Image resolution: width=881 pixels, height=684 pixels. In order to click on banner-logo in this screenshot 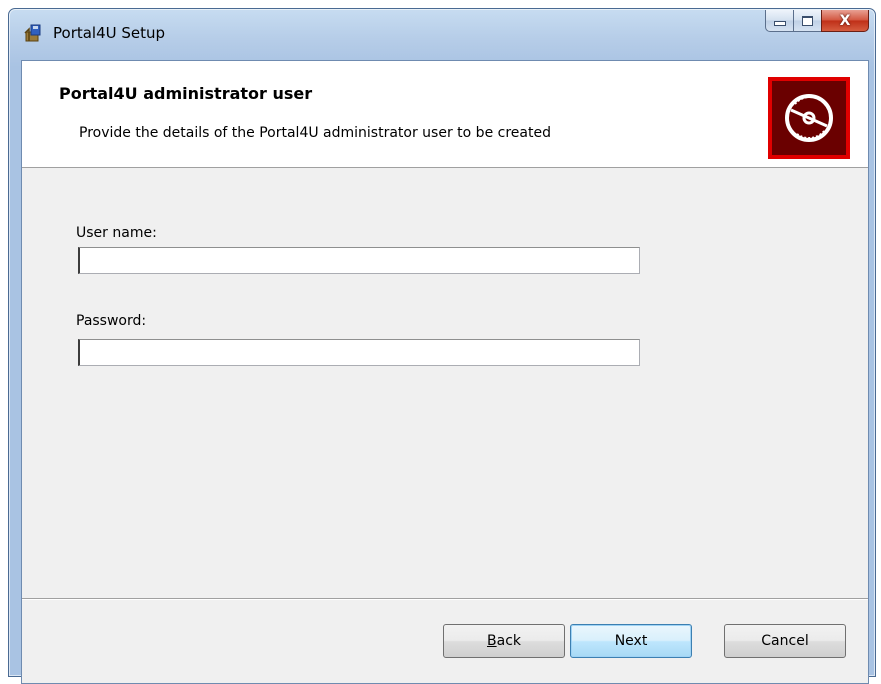, I will do `click(809, 118)`.